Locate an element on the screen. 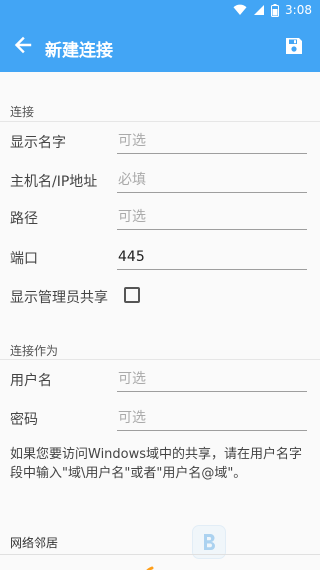 This screenshot has height=570, width=320. display-name-row: 显示名字 is located at coordinates (160, 142).